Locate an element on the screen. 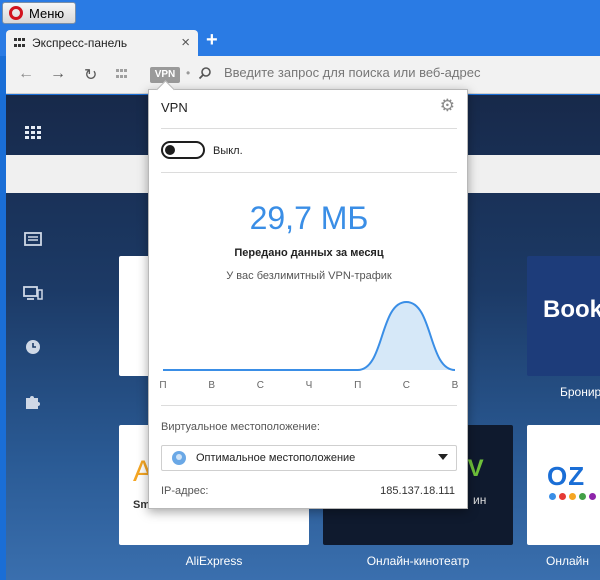 The image size is (600, 580). tile-label-ozon: Онлайн is located at coordinates (567, 561).